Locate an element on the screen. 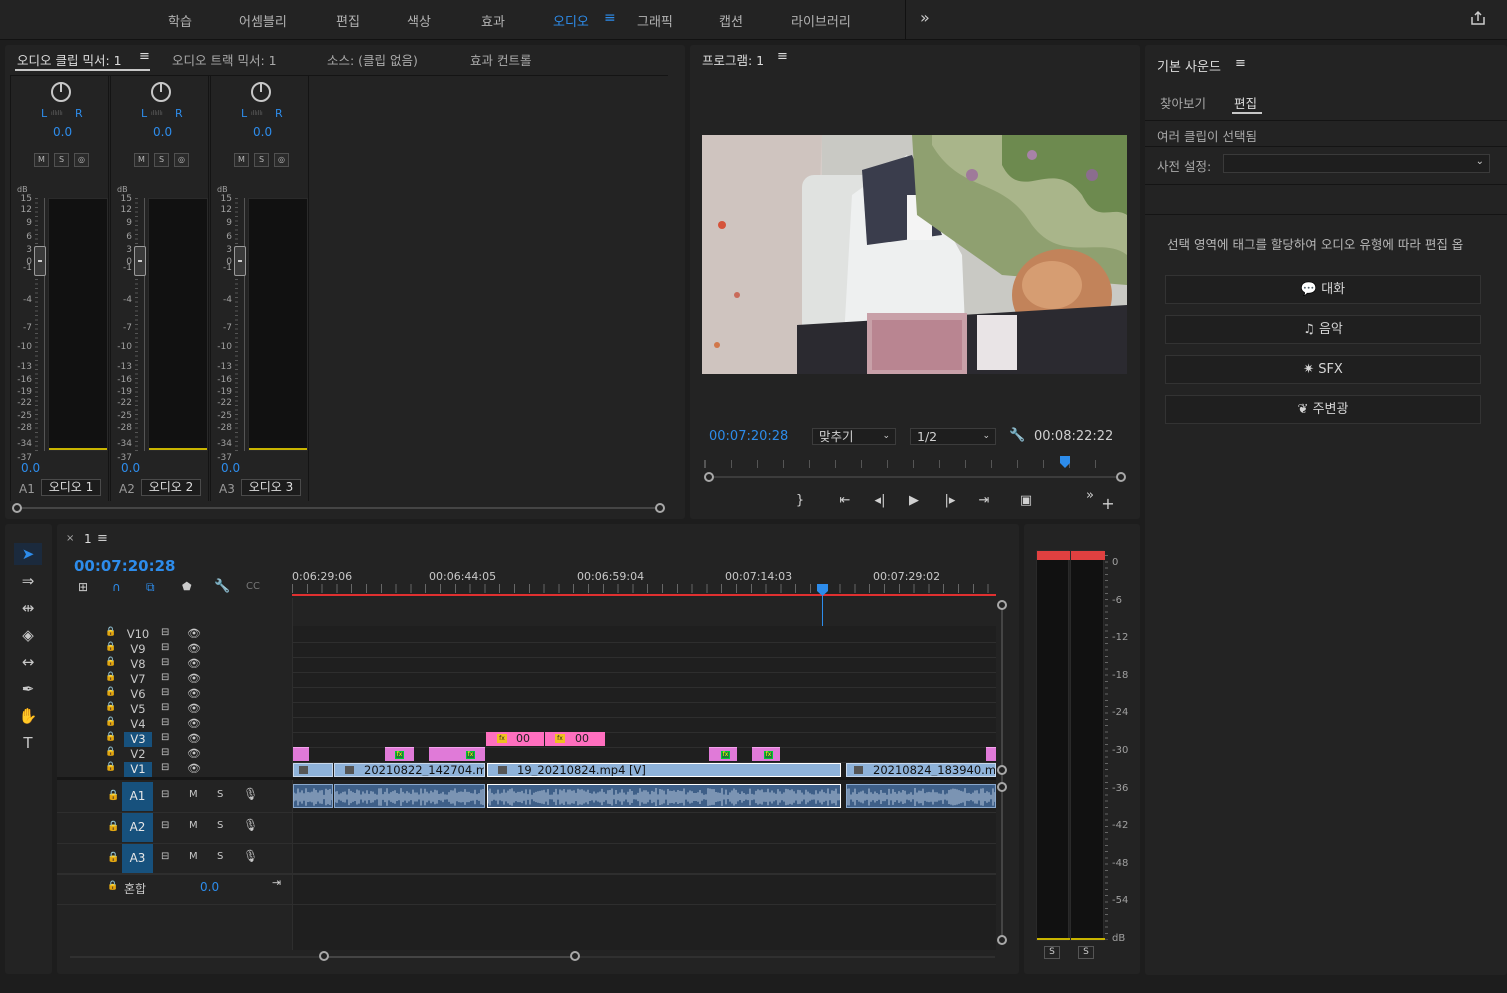 Image resolution: width=1507 pixels, height=993 pixels. export-frame-icon: ▣ is located at coordinates (1026, 500).